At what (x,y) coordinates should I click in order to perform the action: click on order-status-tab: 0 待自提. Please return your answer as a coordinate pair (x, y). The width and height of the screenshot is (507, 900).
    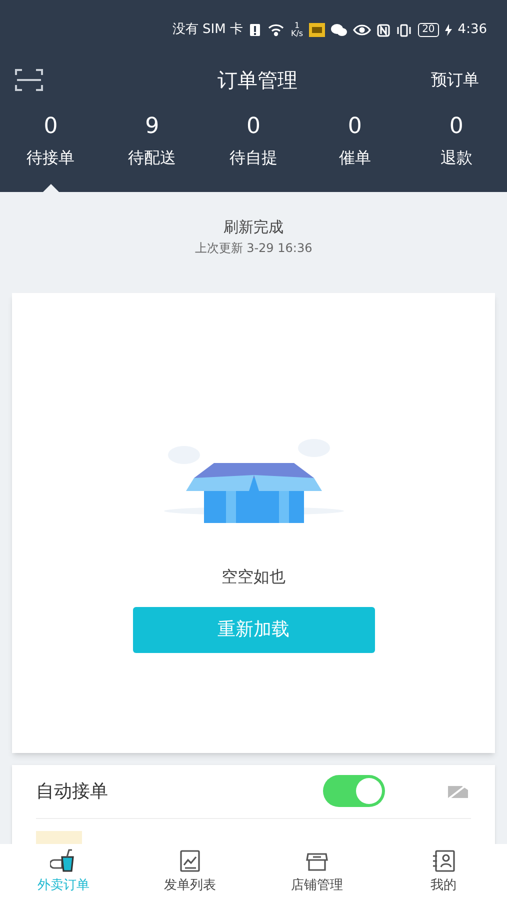
    Looking at the image, I should click on (253, 146).